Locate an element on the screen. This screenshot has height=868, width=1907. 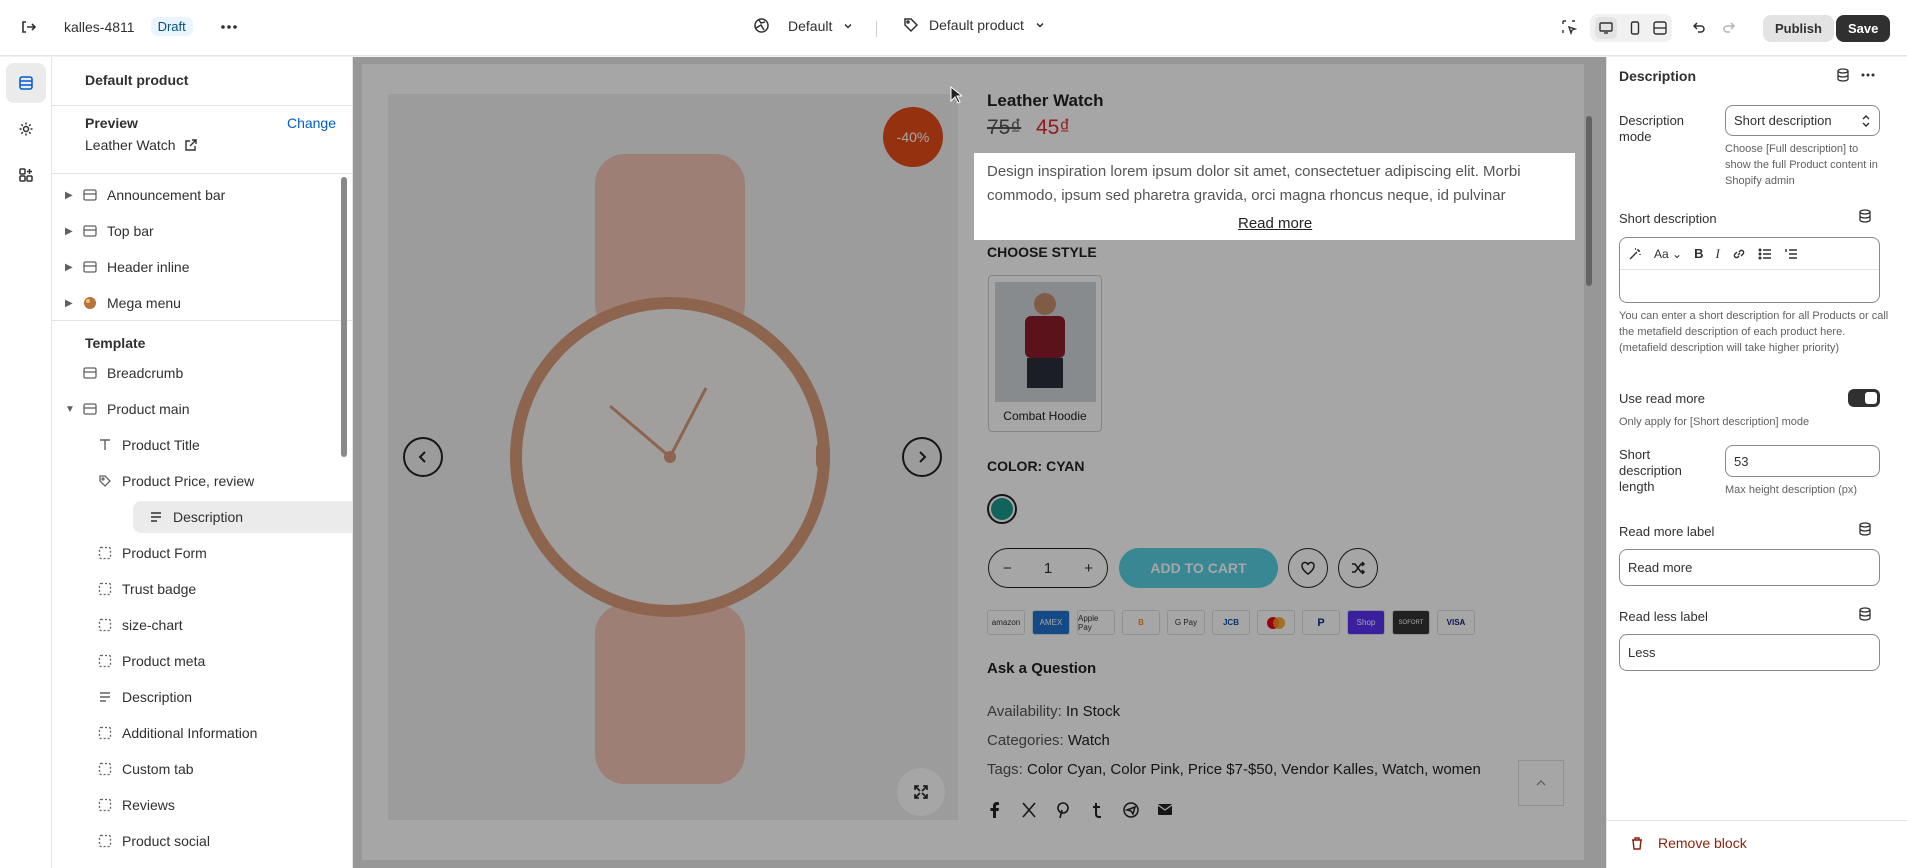
block-trust-badge: Trust badge is located at coordinates (210, 589).